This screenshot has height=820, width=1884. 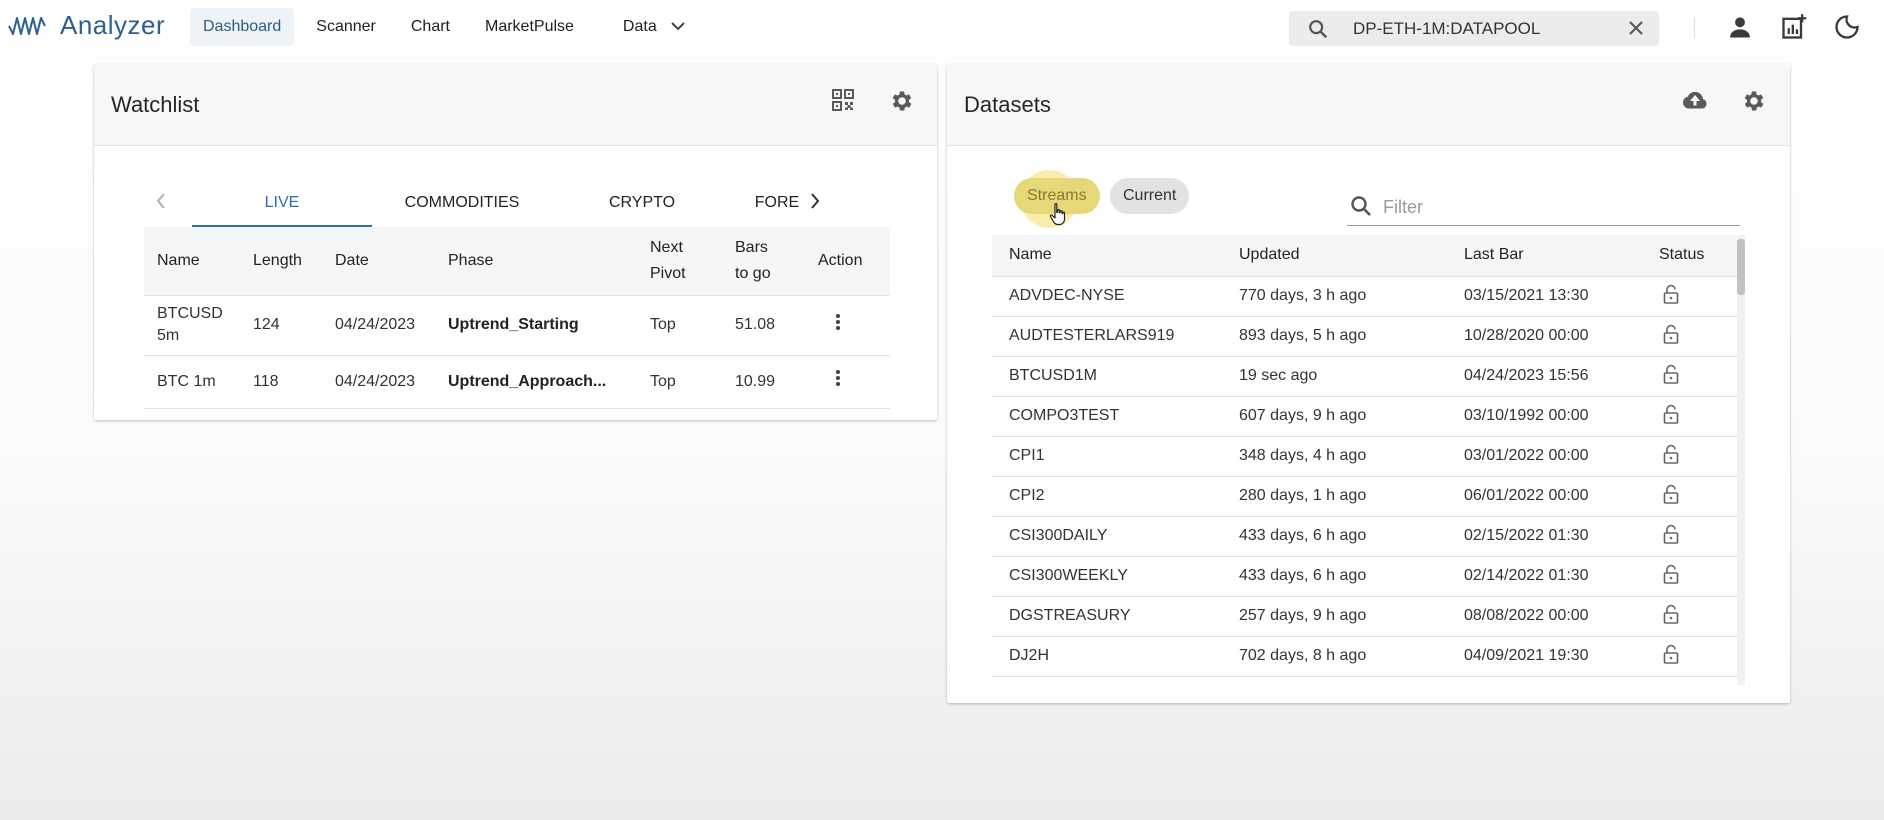 I want to click on current-chip: Current, so click(x=1150, y=196).